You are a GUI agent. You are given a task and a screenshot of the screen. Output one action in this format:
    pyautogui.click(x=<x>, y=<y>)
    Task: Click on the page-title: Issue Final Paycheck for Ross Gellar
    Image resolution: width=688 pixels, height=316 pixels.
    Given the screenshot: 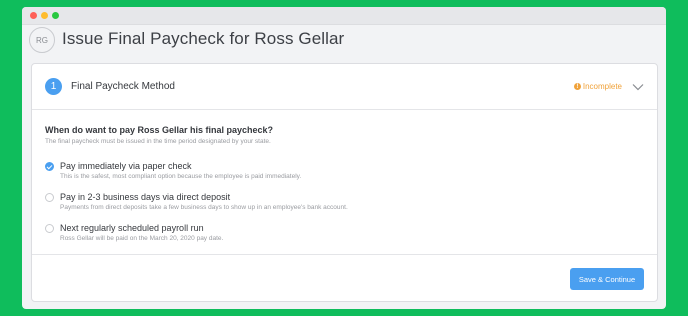 What is the action you would take?
    pyautogui.click(x=203, y=38)
    